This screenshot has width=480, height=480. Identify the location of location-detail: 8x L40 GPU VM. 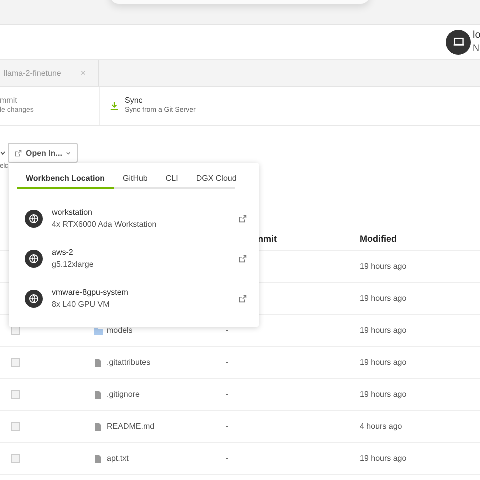
(81, 305).